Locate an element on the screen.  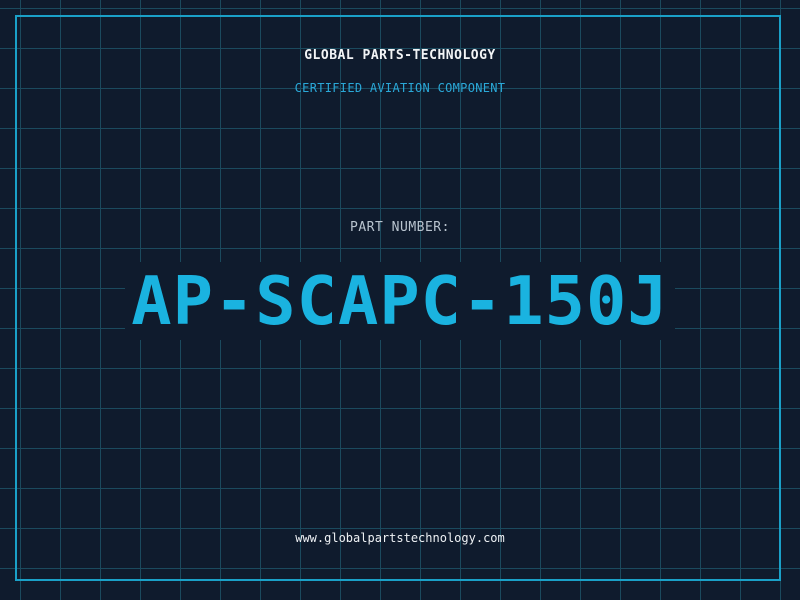
website-url: www.globalpartstechnology.com is located at coordinates (400, 538).